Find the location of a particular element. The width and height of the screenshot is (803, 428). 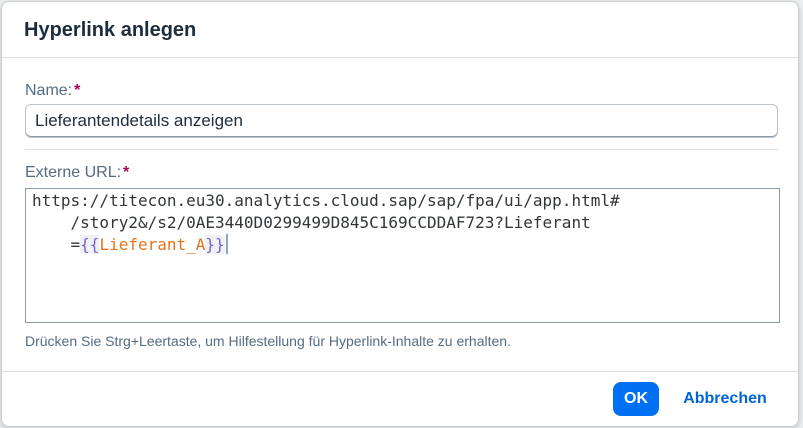

dialog-title: Hyperlink anlegen is located at coordinates (110, 30).